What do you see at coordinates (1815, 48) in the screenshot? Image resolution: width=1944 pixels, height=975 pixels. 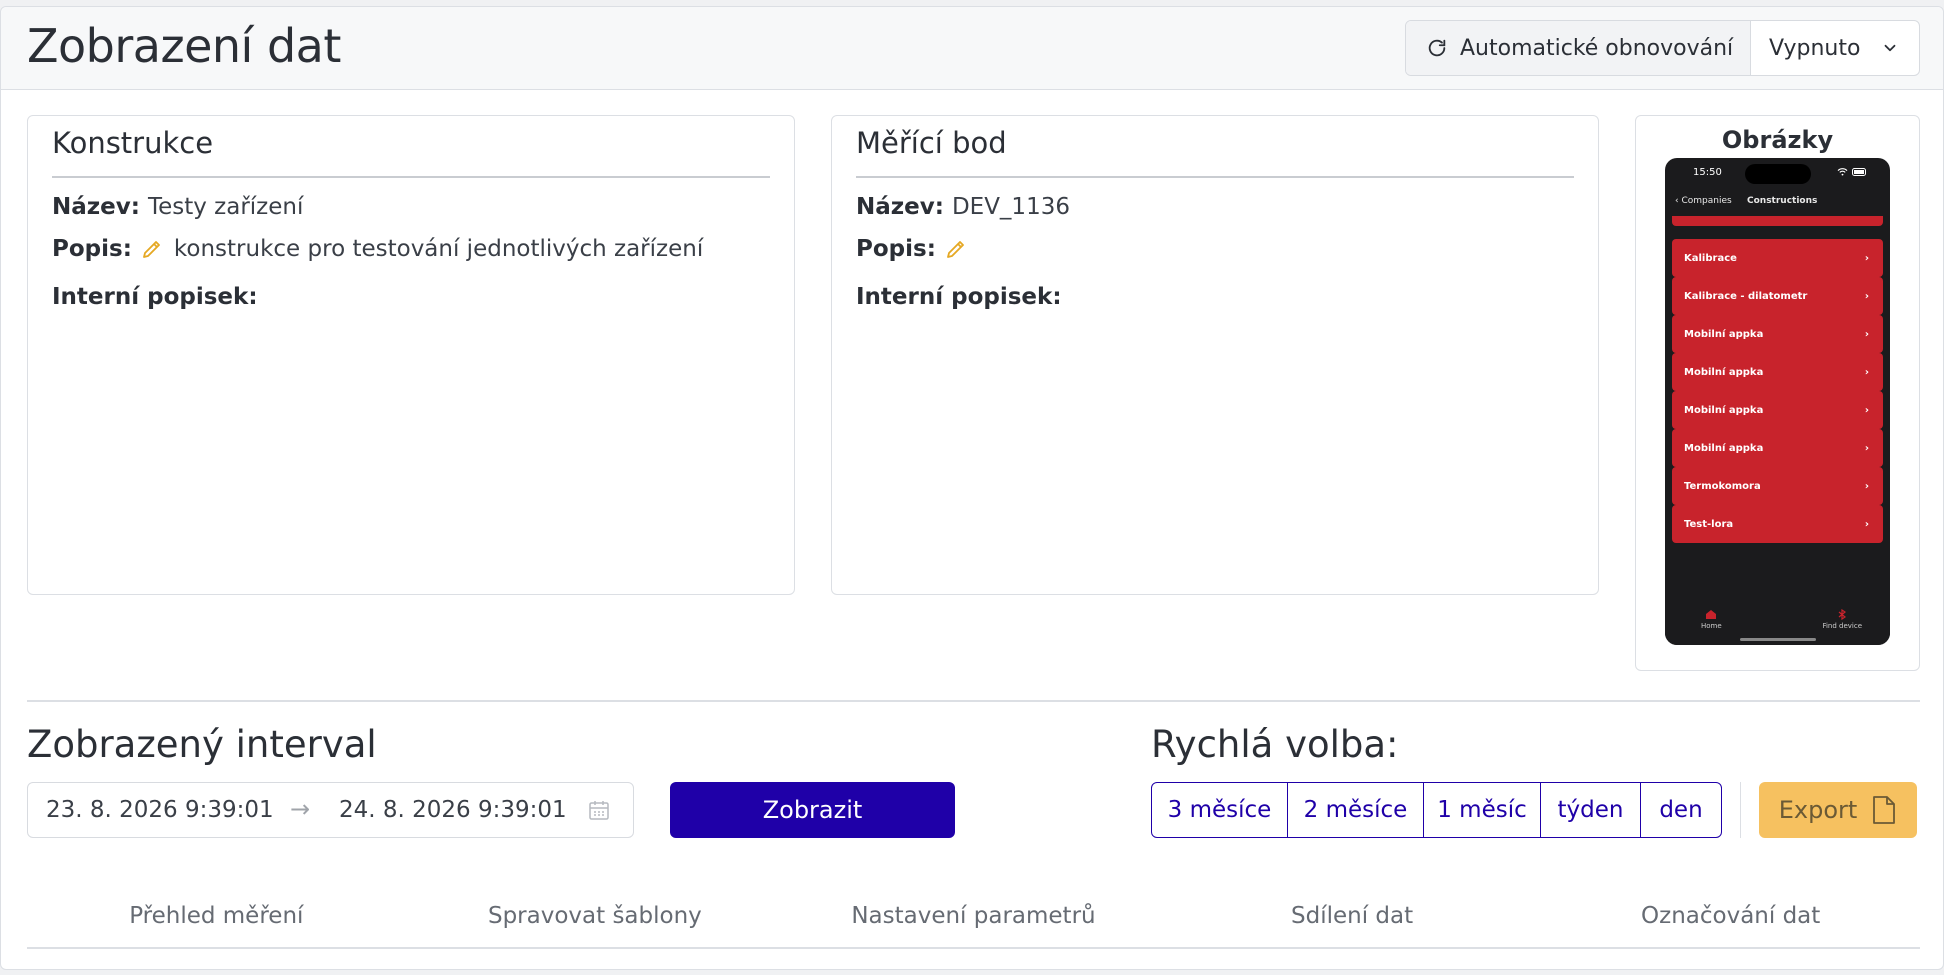 I see `auto-refresh-value: Vypnuto` at bounding box center [1815, 48].